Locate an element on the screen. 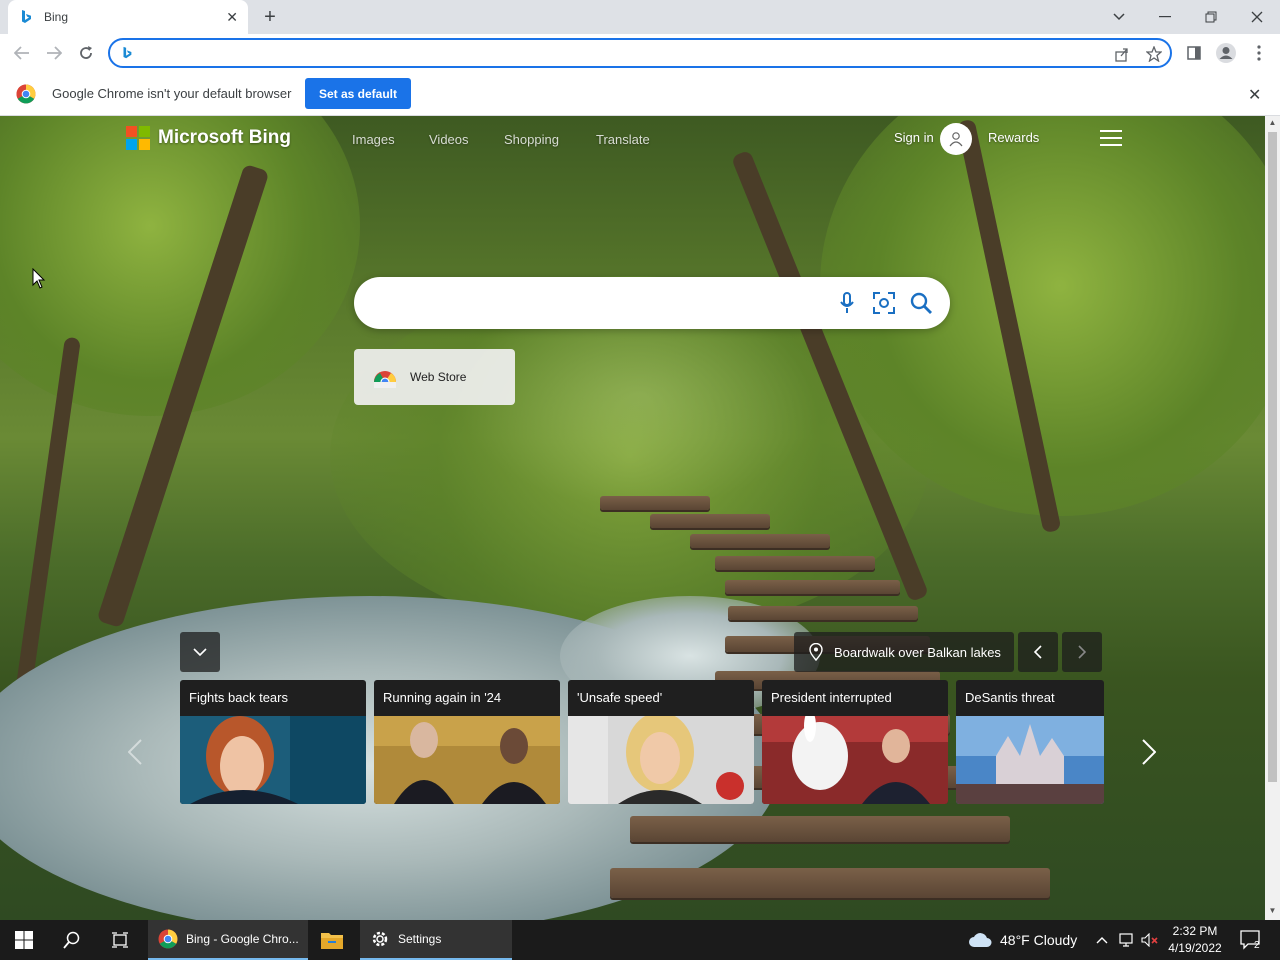 The image size is (1280, 960). news-headline: DeSantis threat is located at coordinates (1010, 697).